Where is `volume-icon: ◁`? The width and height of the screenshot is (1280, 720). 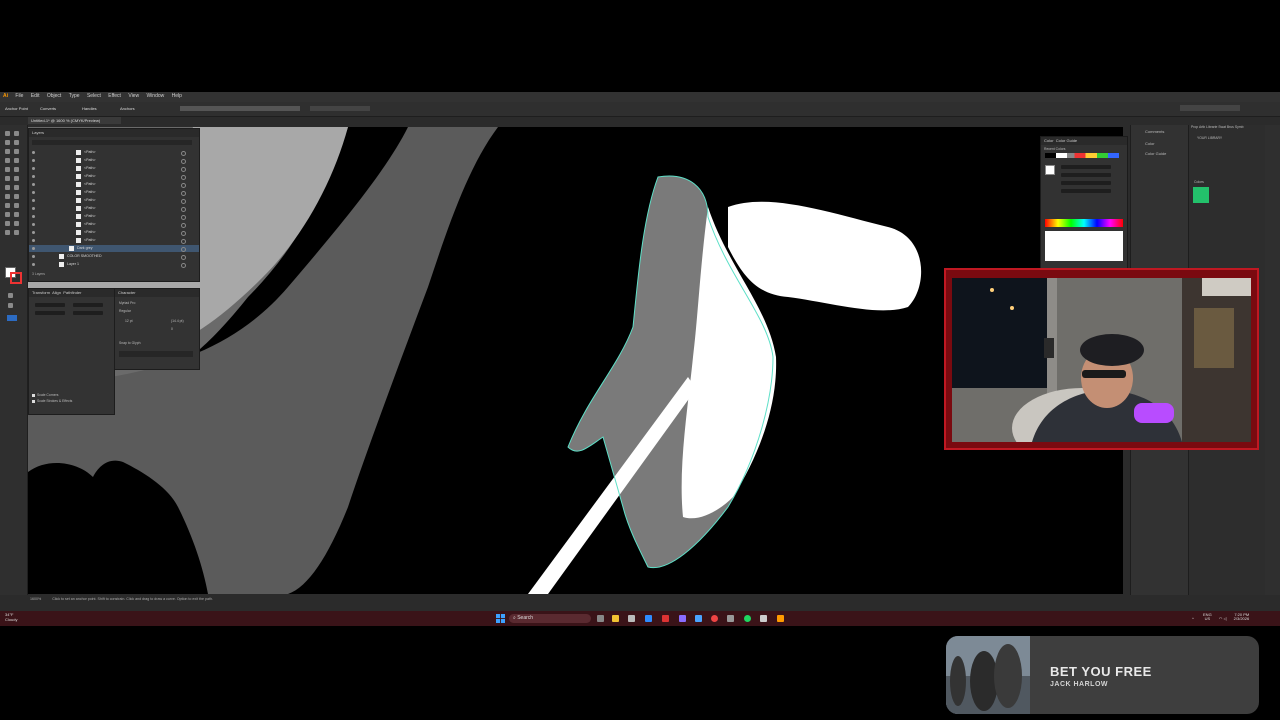
volume-icon: ◁ is located at coordinates (1224, 618).